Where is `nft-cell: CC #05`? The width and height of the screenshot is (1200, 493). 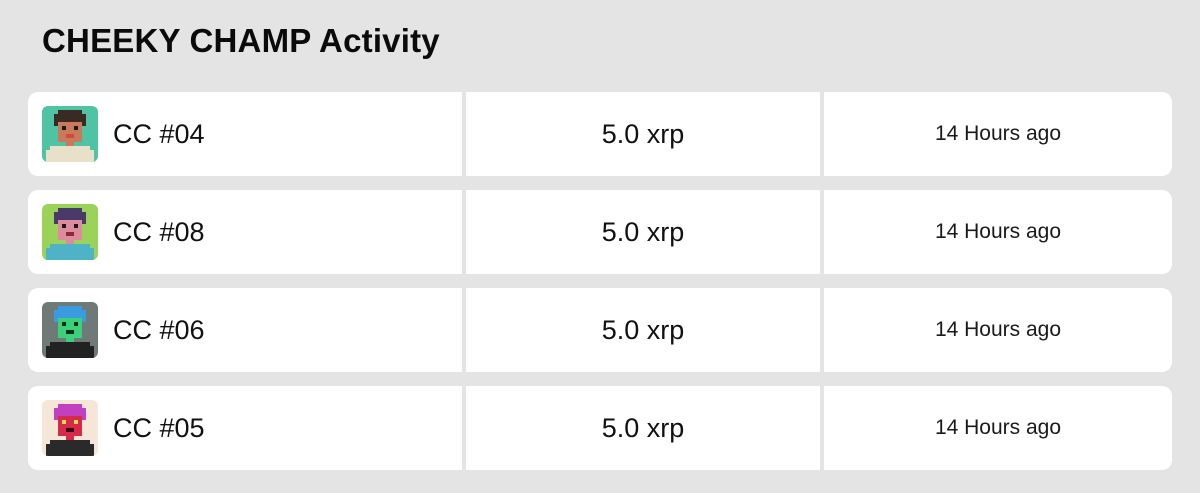 nft-cell: CC #05 is located at coordinates (245, 428).